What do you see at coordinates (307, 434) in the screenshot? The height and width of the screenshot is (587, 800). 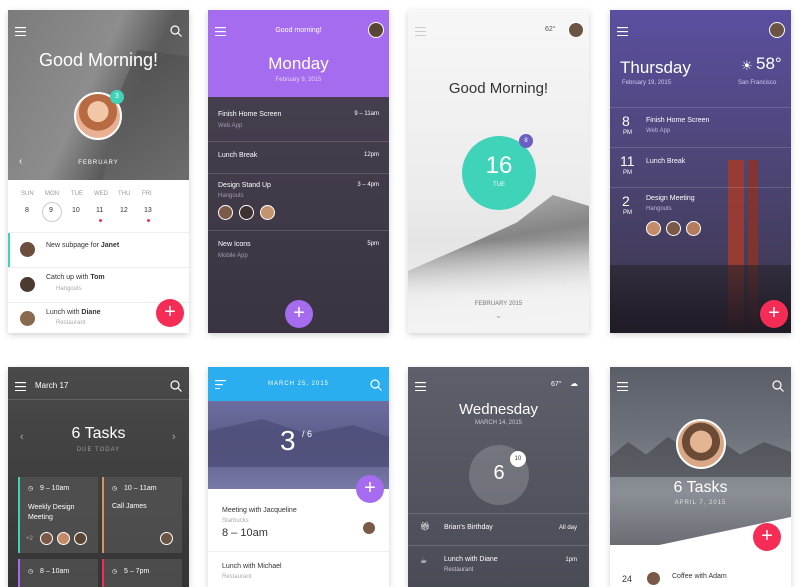 I see `progress-total: / 6` at bounding box center [307, 434].